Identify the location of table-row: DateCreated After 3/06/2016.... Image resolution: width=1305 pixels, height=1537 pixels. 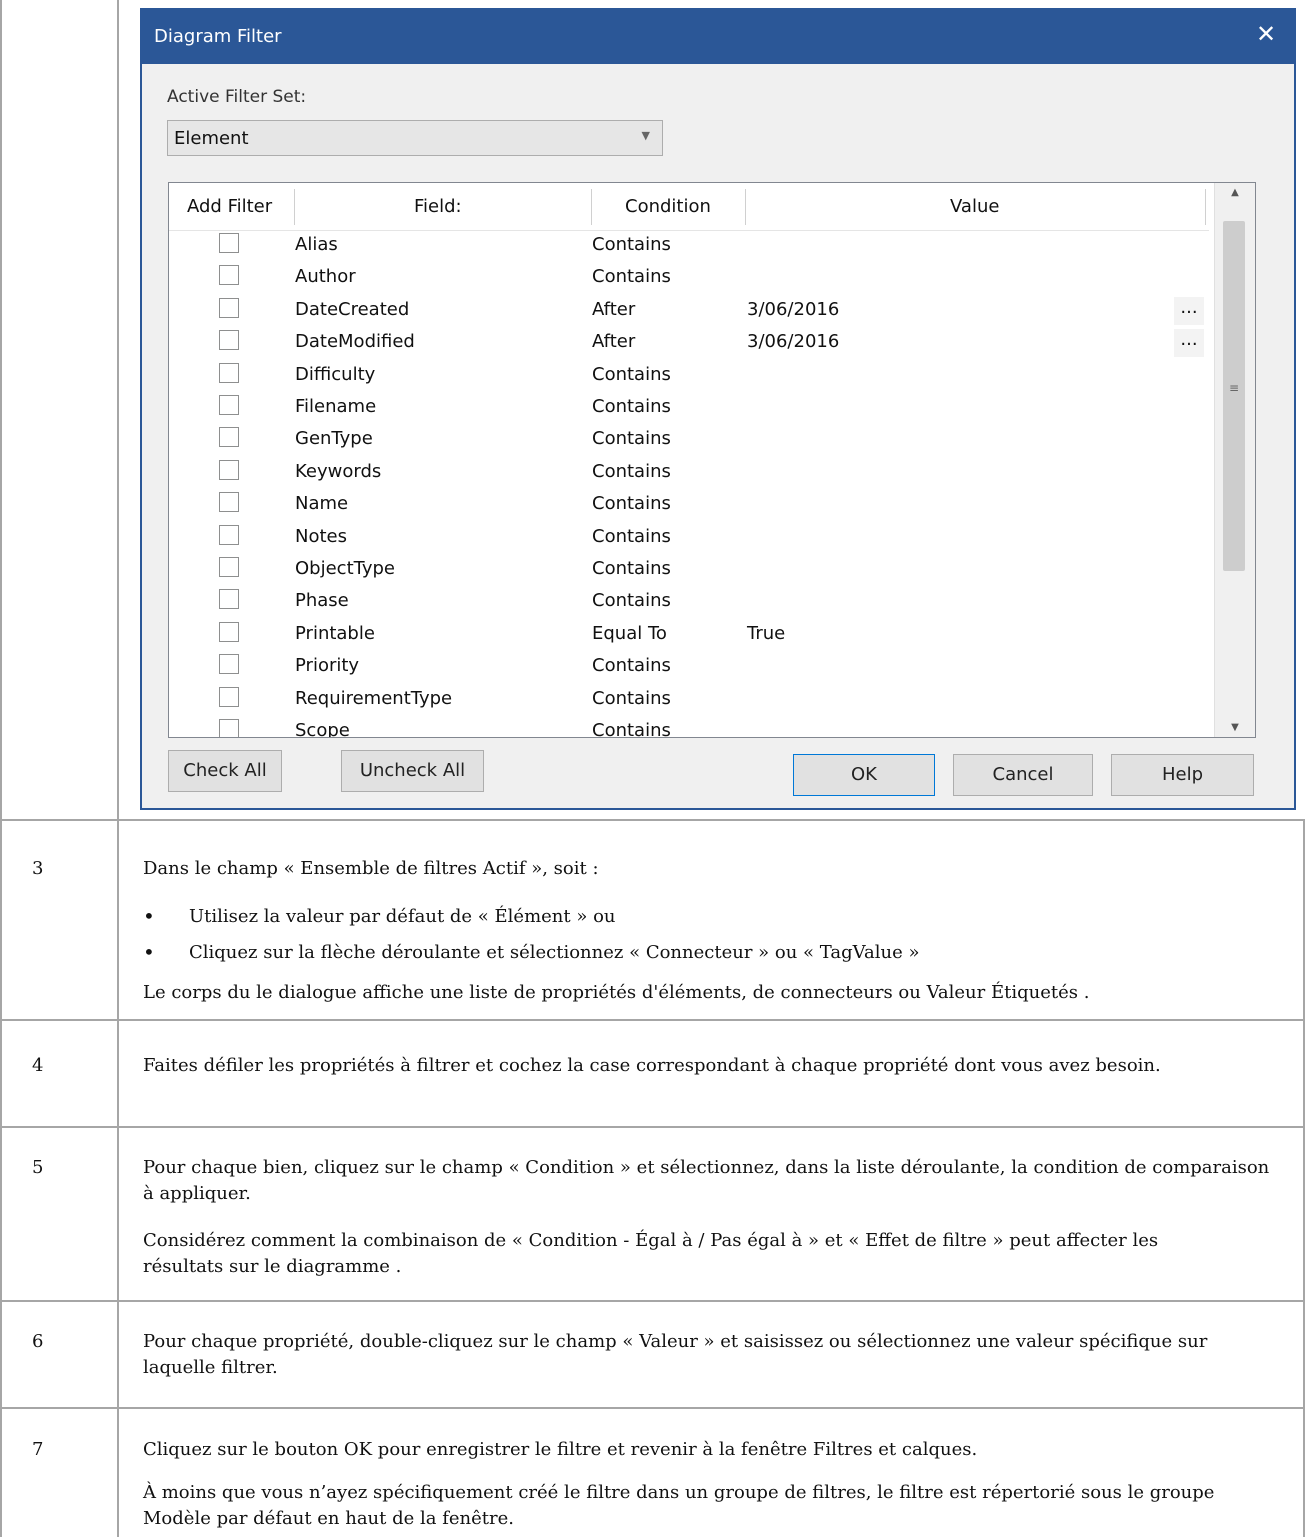
(689, 311).